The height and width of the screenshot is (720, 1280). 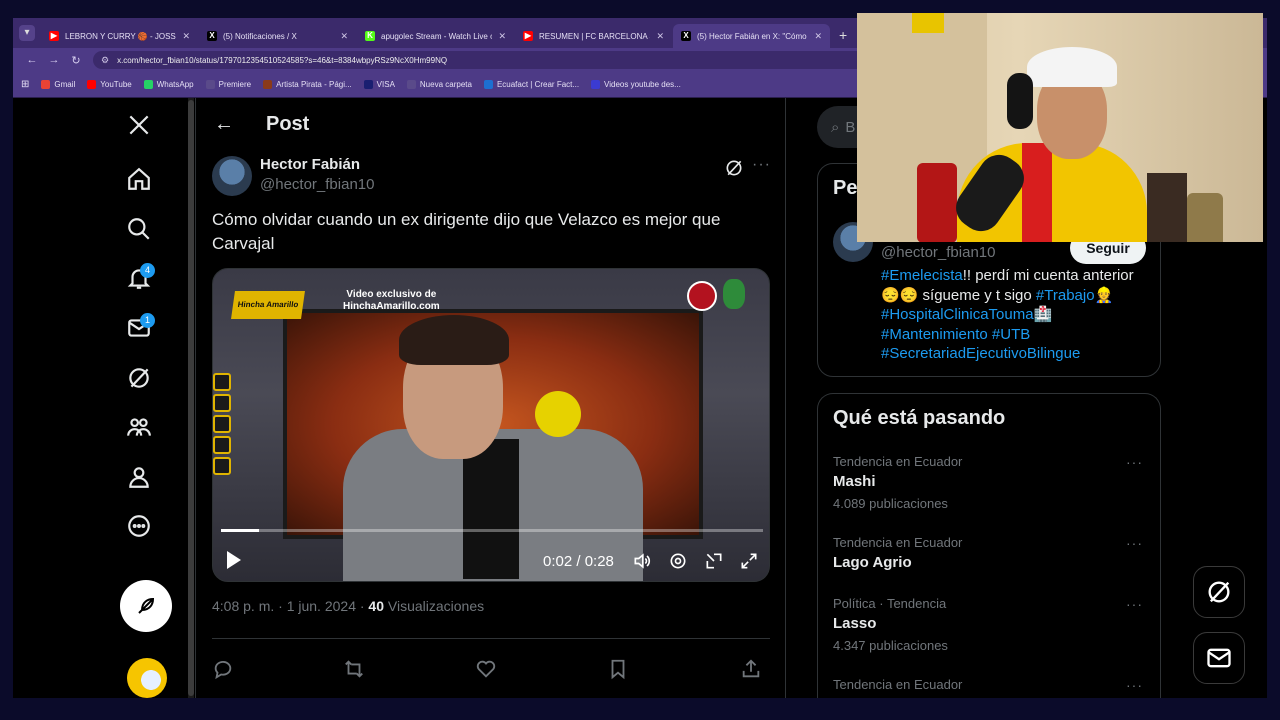 I want to click on site-settings-icon: ⚙, so click(x=105, y=60).